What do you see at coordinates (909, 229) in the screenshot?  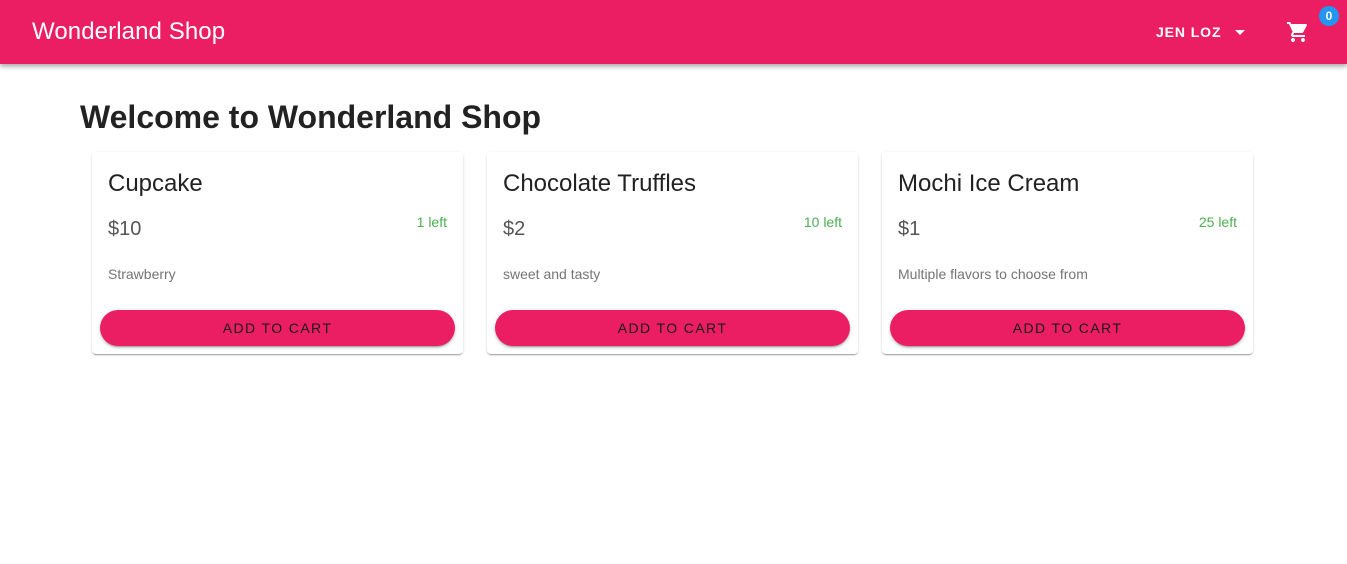 I see `product-price: $1` at bounding box center [909, 229].